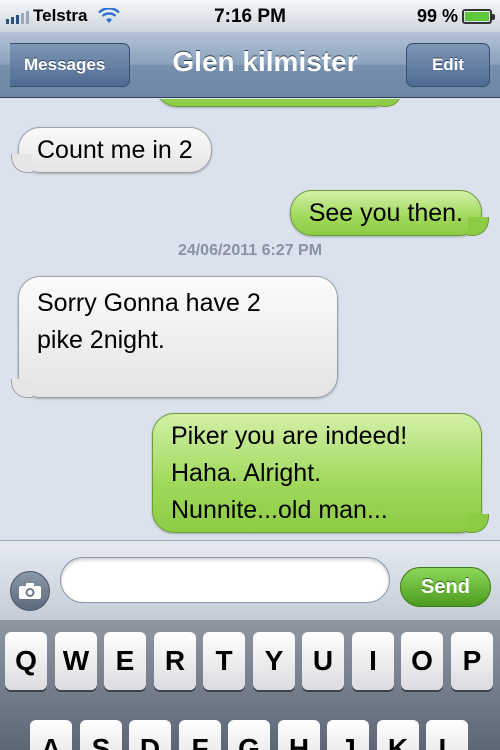  Describe the element at coordinates (225, 580) in the screenshot. I see `message-input` at that location.